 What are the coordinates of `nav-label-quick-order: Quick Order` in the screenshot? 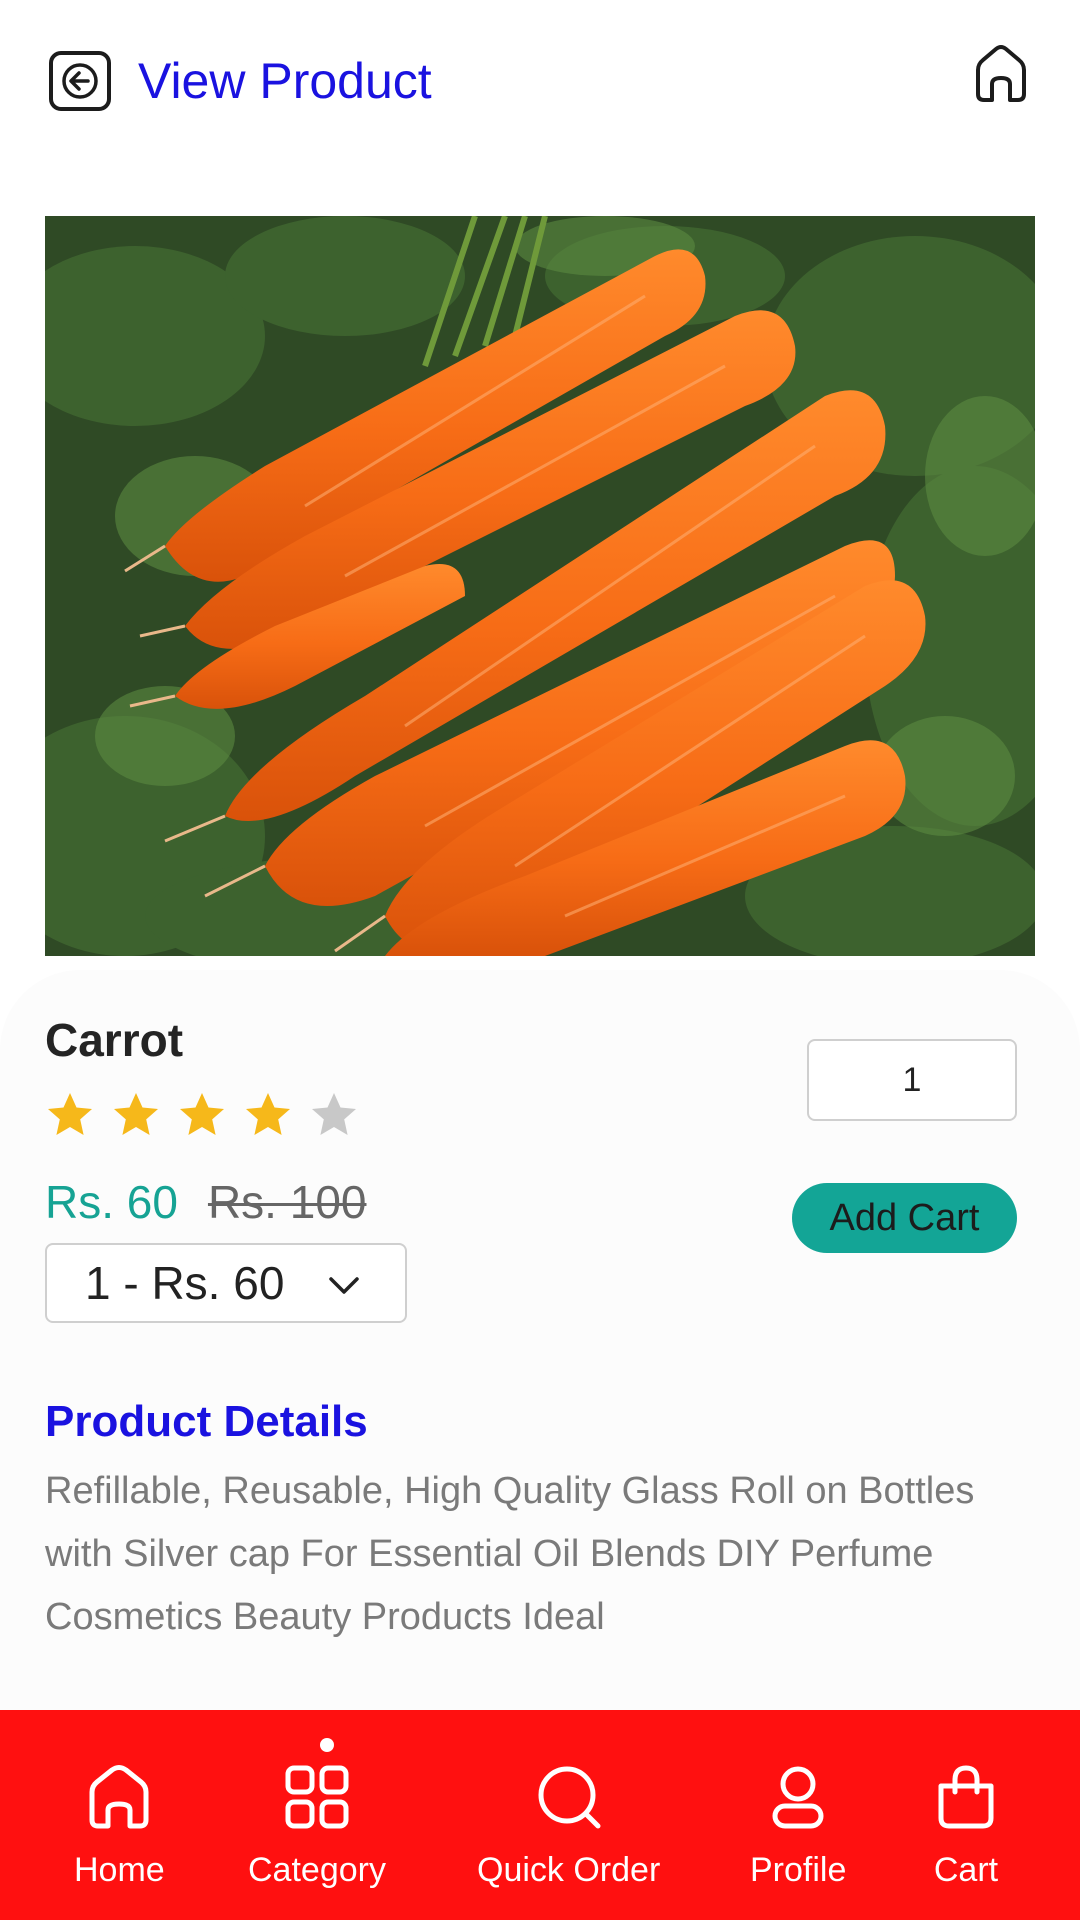 It's located at (569, 1870).